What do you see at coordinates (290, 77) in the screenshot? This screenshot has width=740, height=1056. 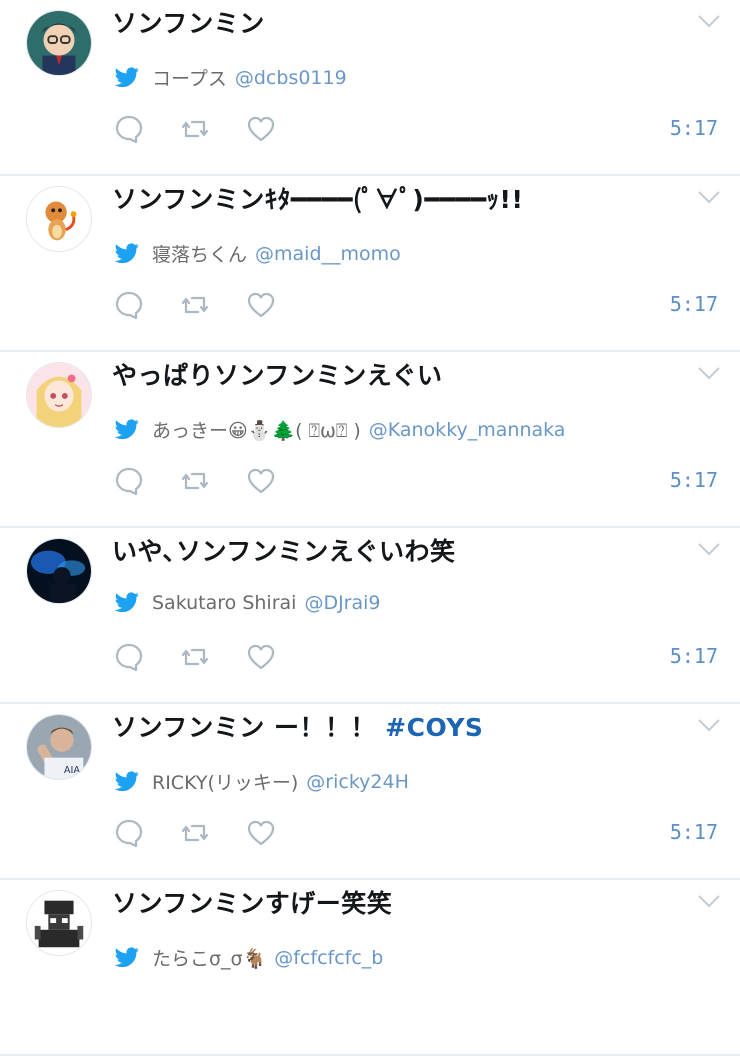 I see `author-handle: @dcbs0119` at bounding box center [290, 77].